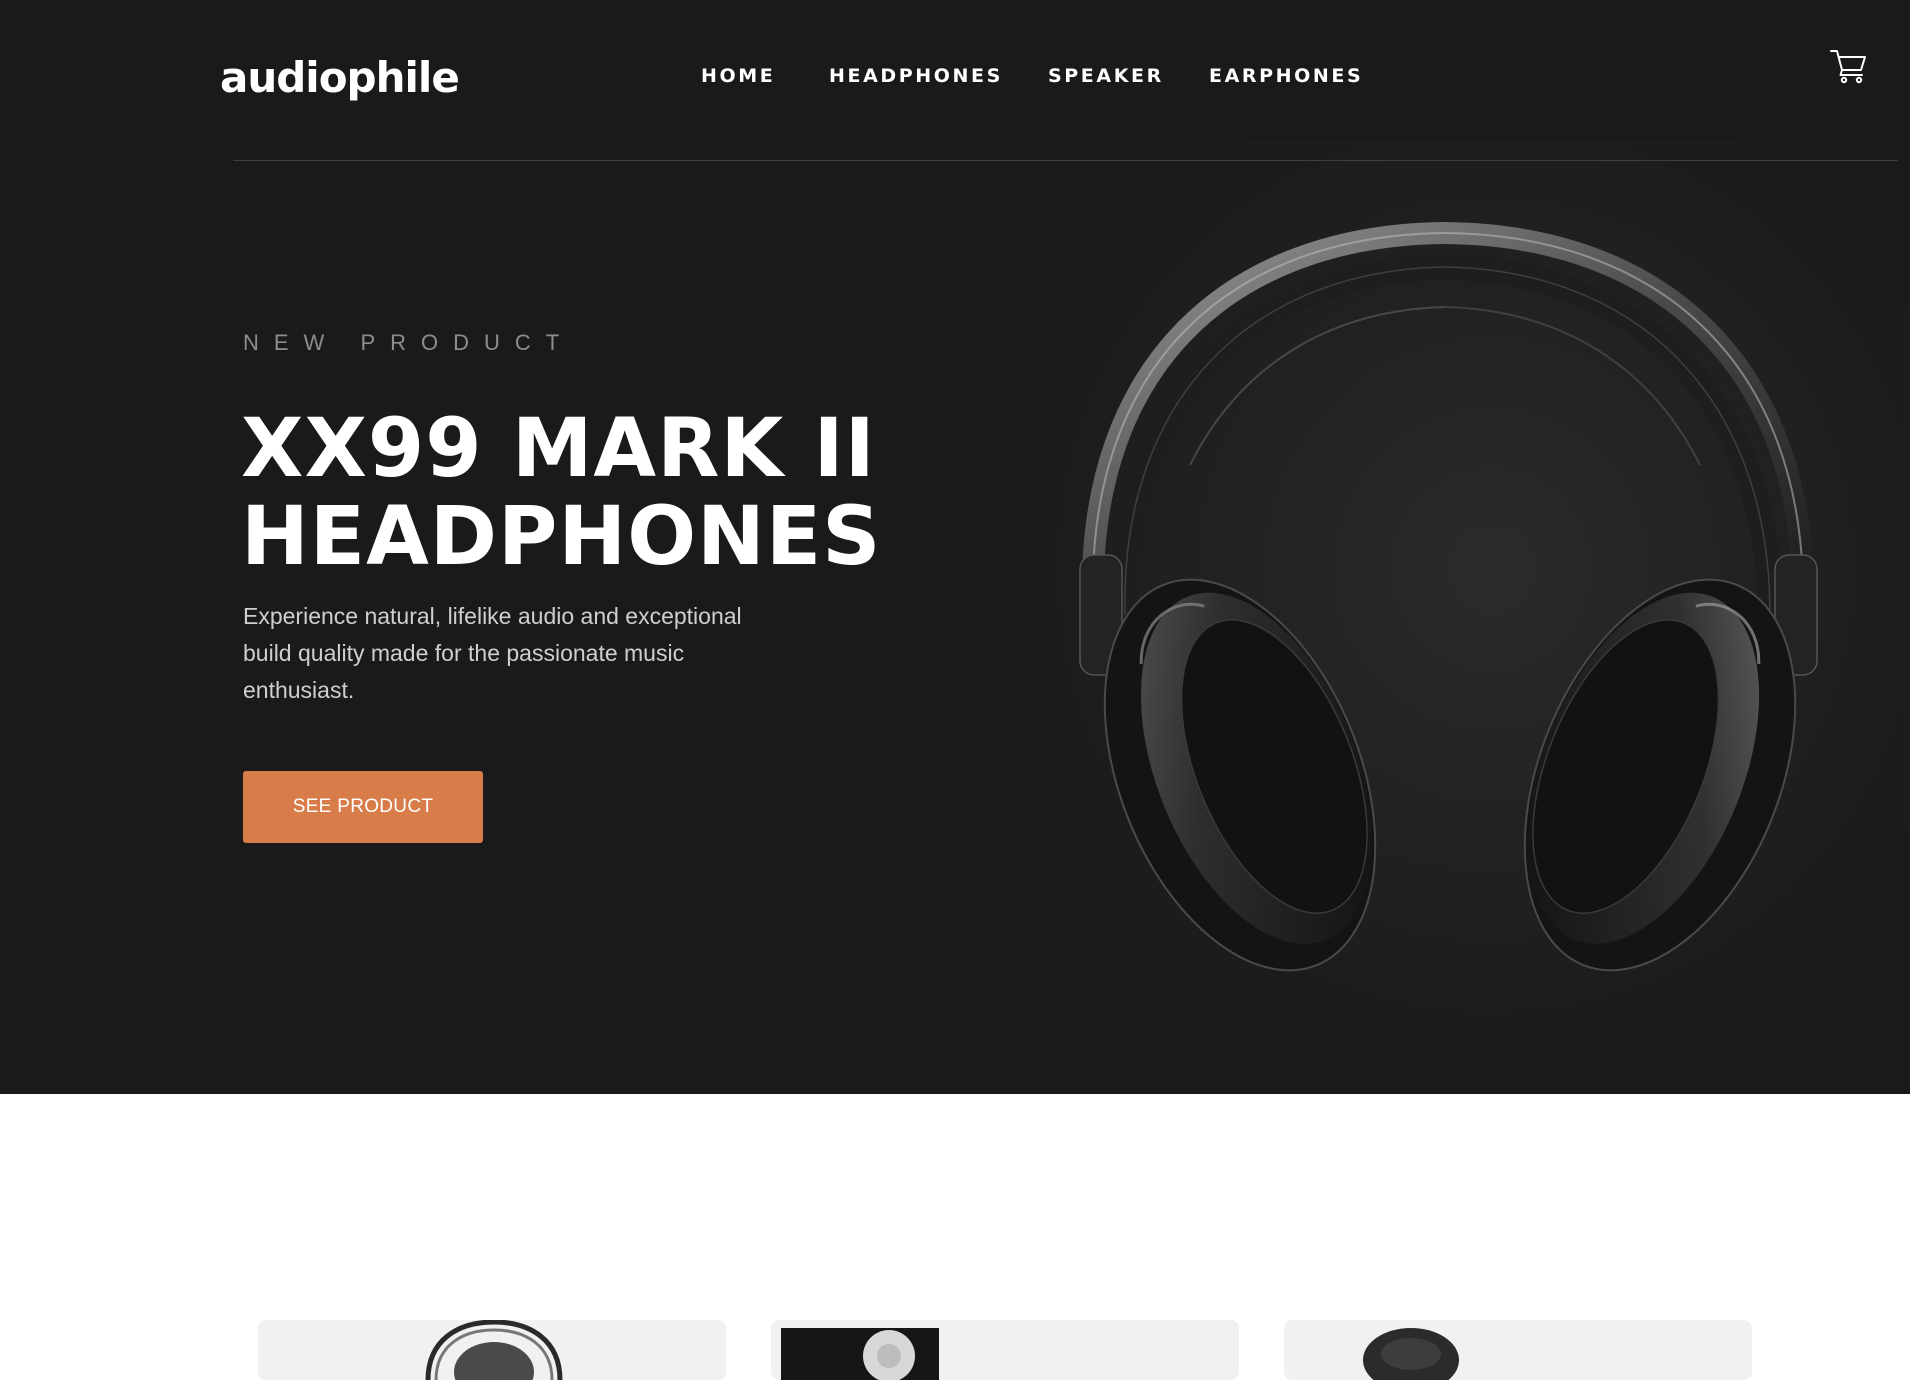 The width and height of the screenshot is (1910, 1380). Describe the element at coordinates (363, 807) in the screenshot. I see `see-product-button: SEE PRODUCT` at that location.